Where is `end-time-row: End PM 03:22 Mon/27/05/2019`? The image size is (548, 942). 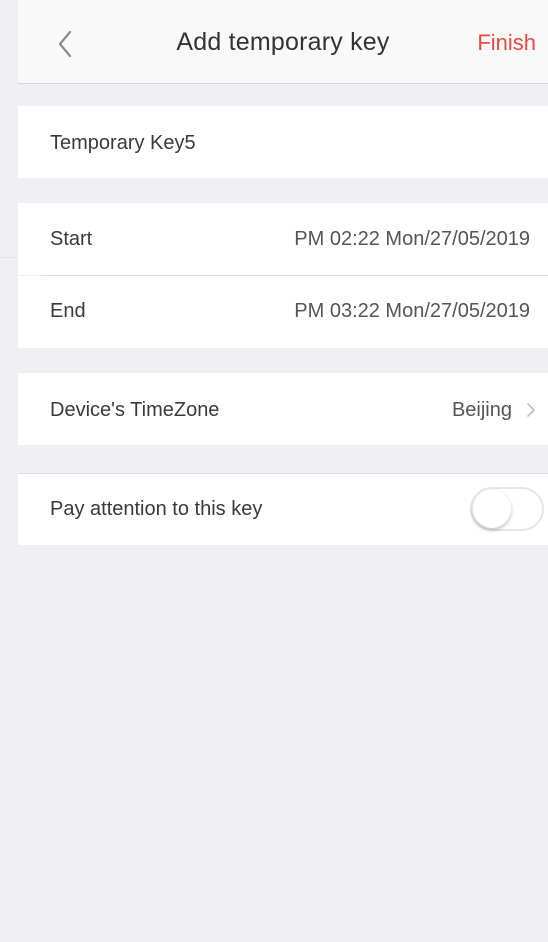 end-time-row: End PM 03:22 Mon/27/05/2019 is located at coordinates (283, 312).